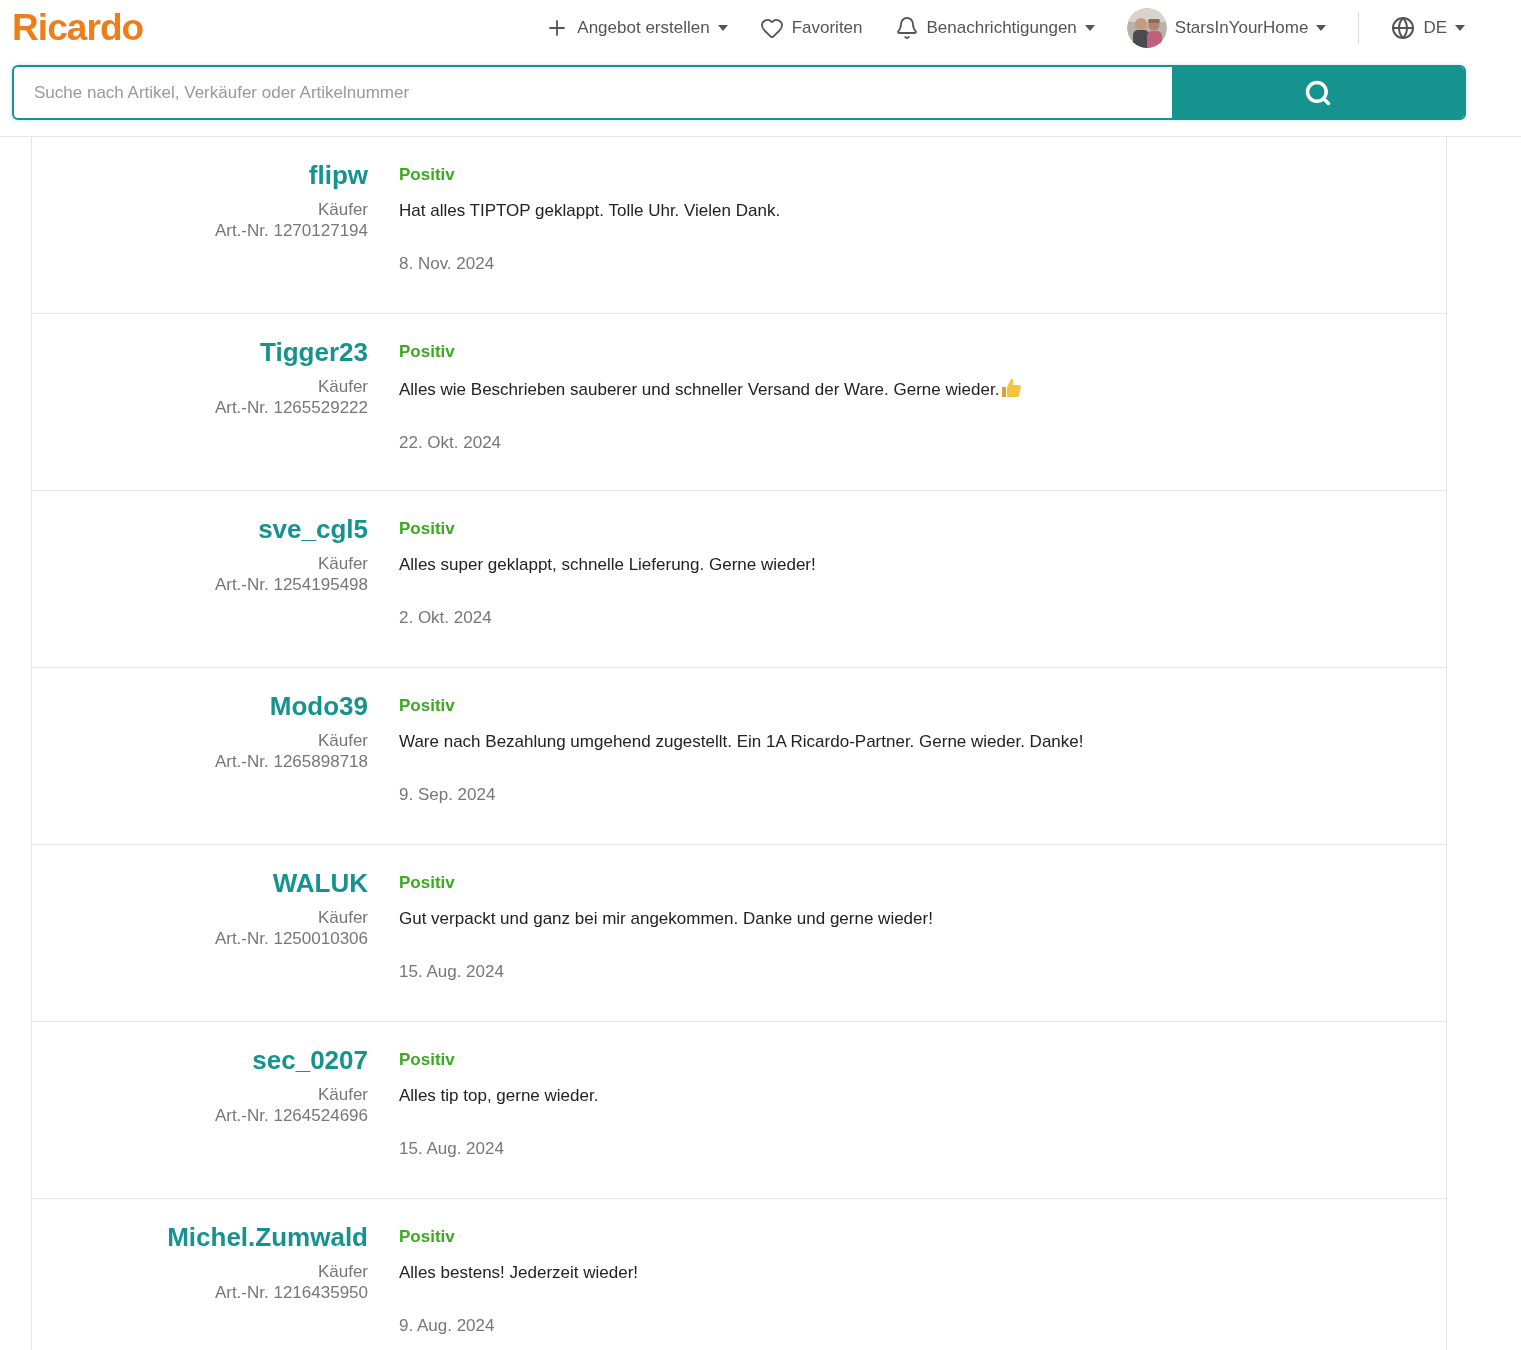 This screenshot has height=1350, width=1521. I want to click on language-menu: DE, so click(1428, 27).